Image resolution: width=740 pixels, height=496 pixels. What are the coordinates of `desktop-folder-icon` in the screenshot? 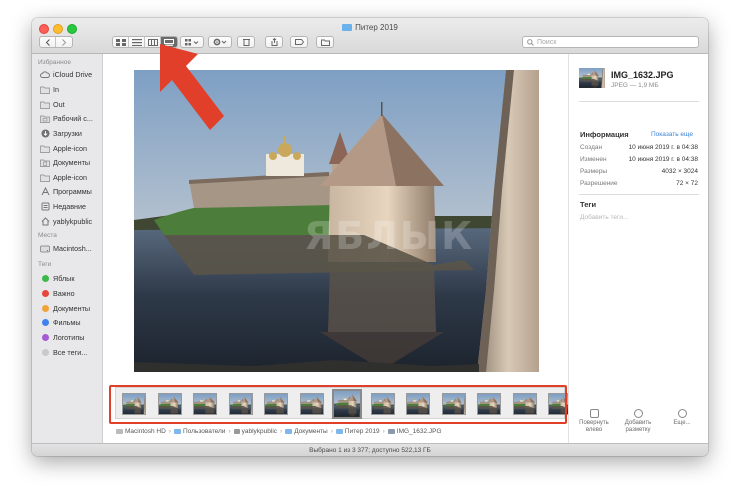 It's located at (45, 119).